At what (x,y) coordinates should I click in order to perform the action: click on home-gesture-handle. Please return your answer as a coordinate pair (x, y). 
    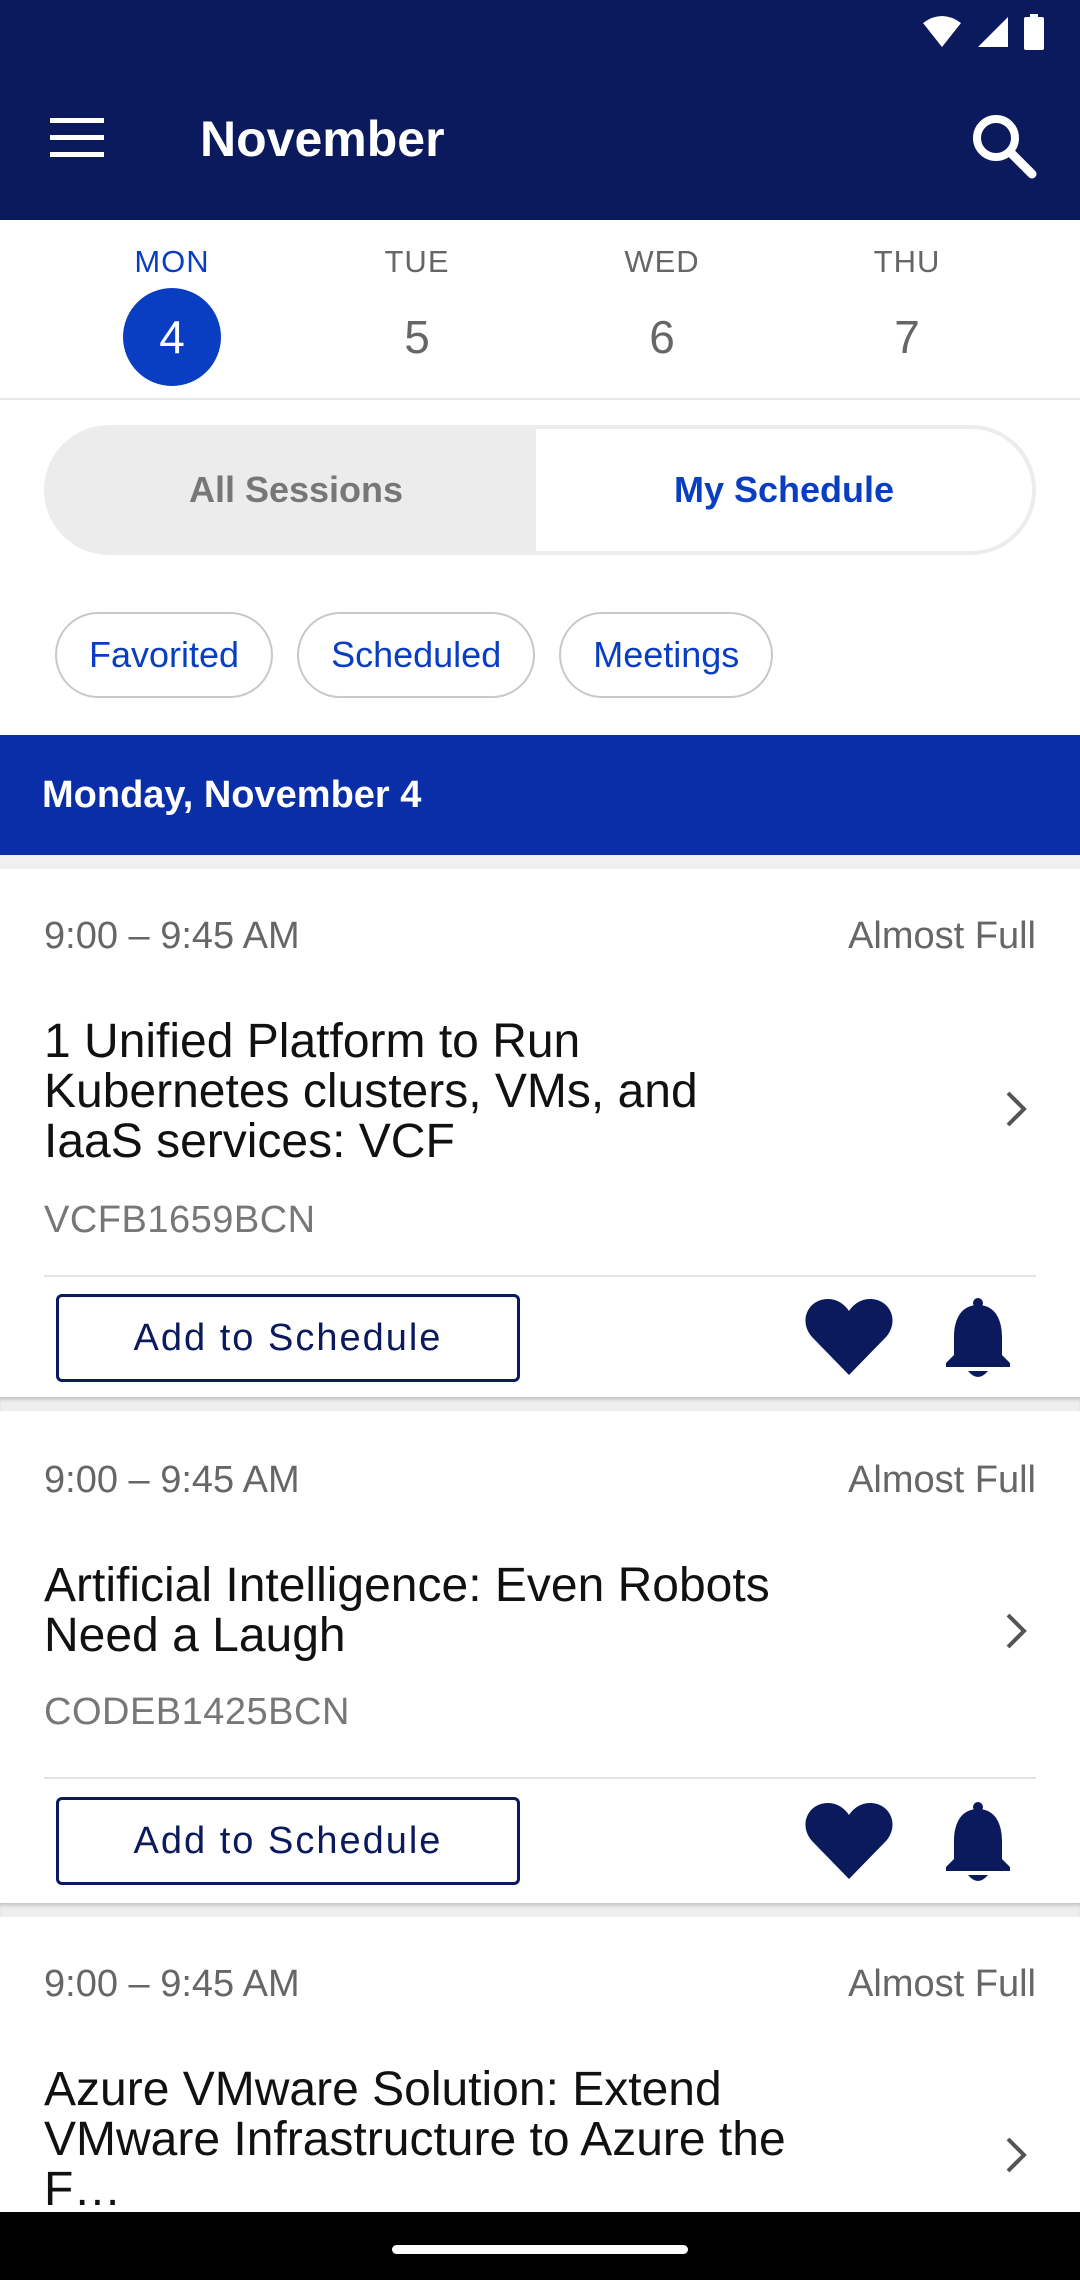
    Looking at the image, I should click on (540, 2249).